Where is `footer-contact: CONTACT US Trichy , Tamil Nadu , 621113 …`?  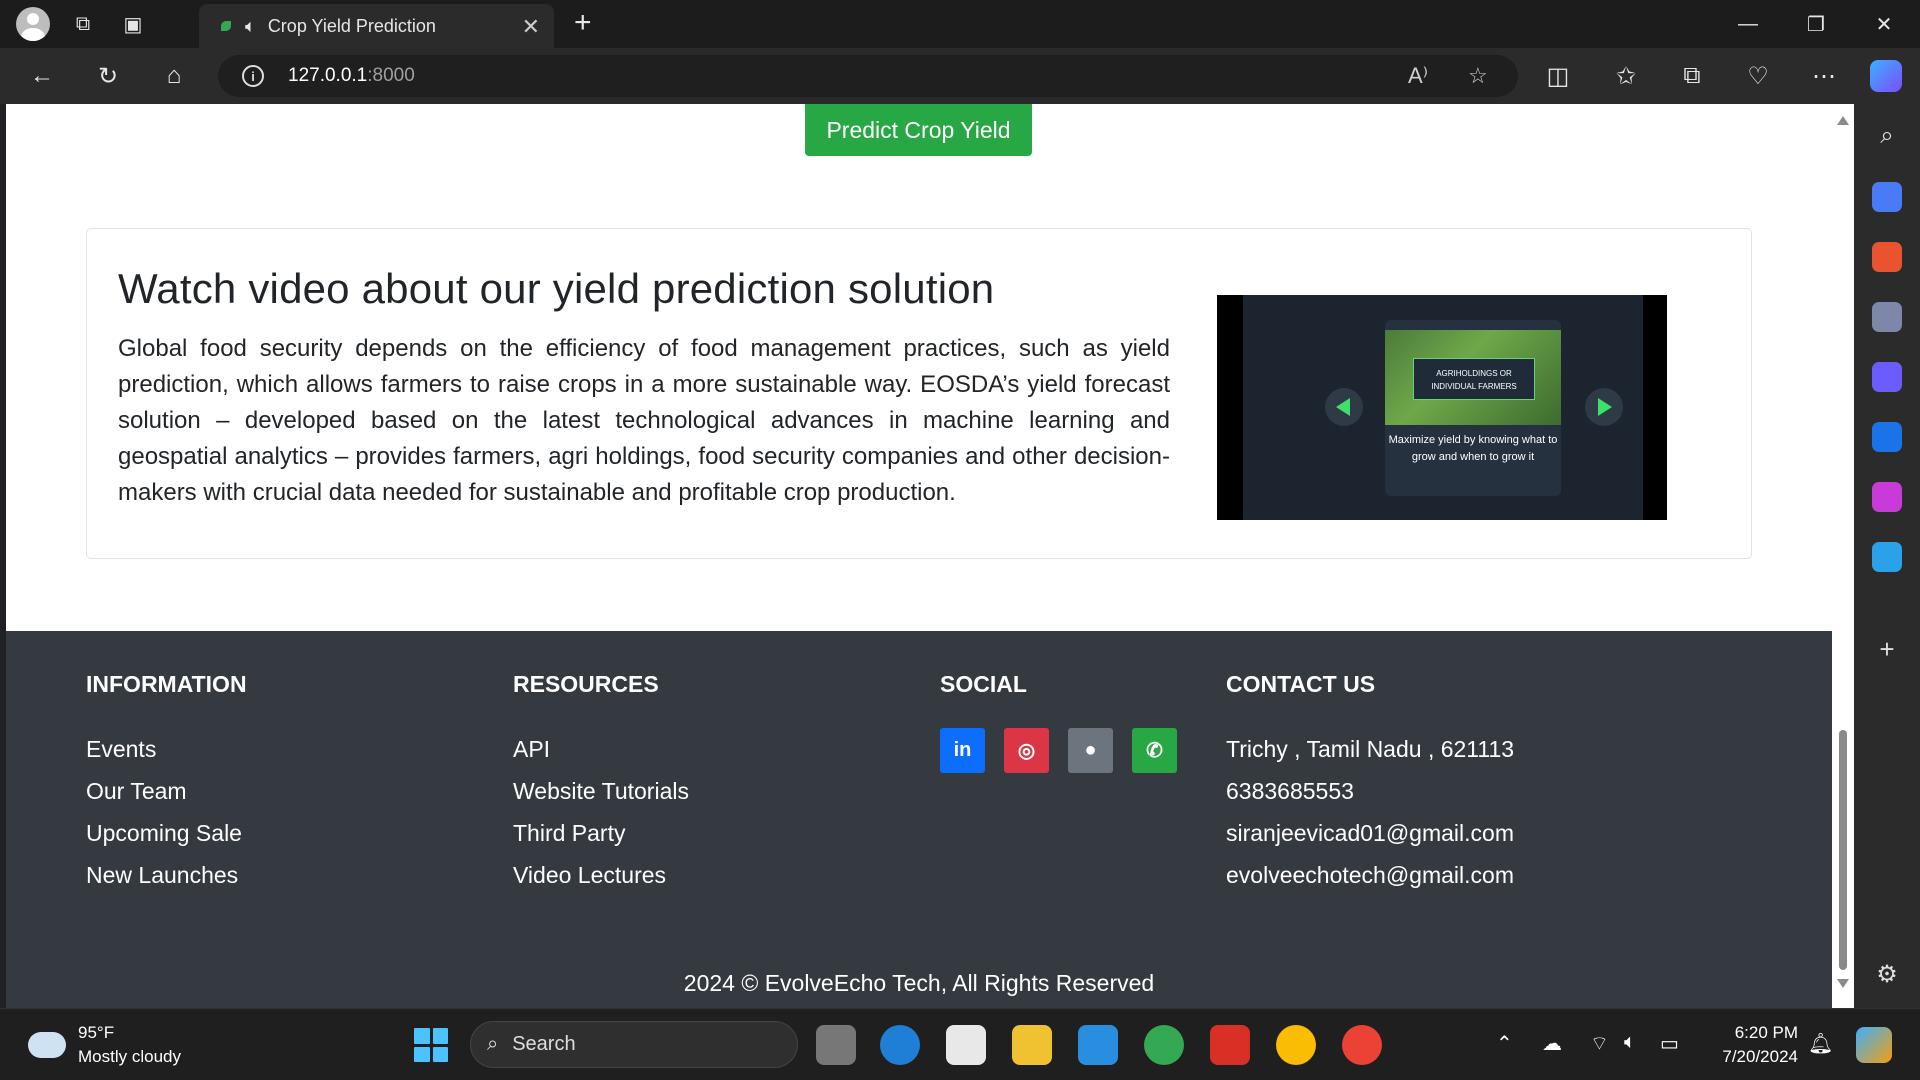
footer-contact: CONTACT US Trichy , Tamil Nadu , 621113 … is located at coordinates (1370, 783).